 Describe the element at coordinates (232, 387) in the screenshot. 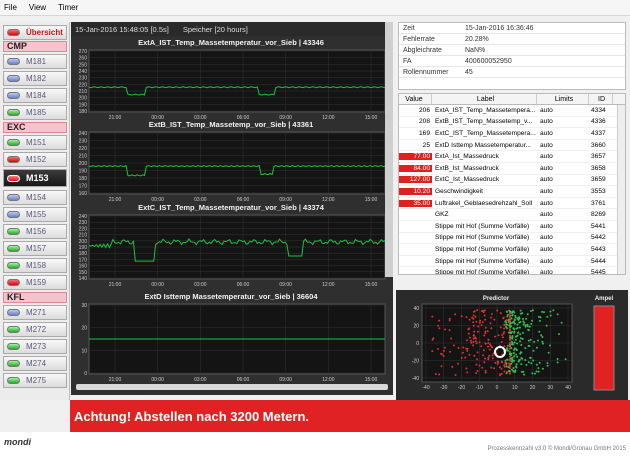

I see `charts-horizontal-scrollbar` at that location.